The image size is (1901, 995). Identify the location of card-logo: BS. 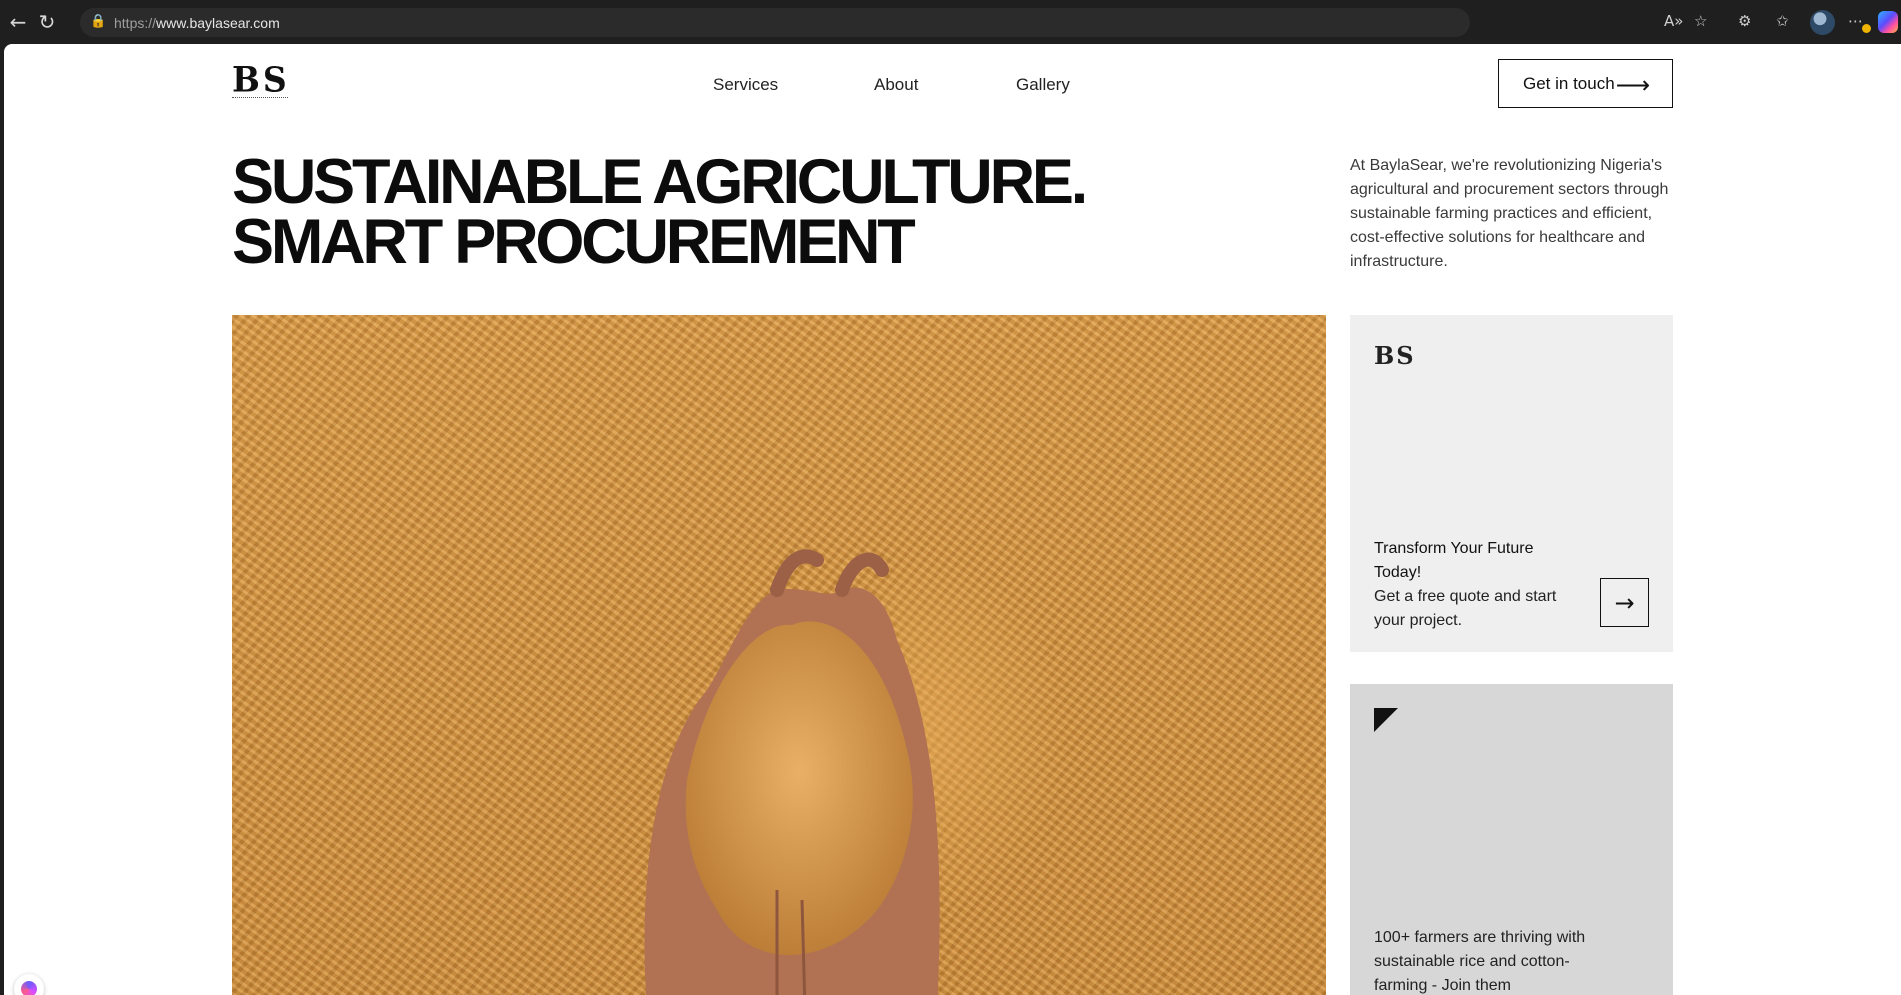
(1395, 355).